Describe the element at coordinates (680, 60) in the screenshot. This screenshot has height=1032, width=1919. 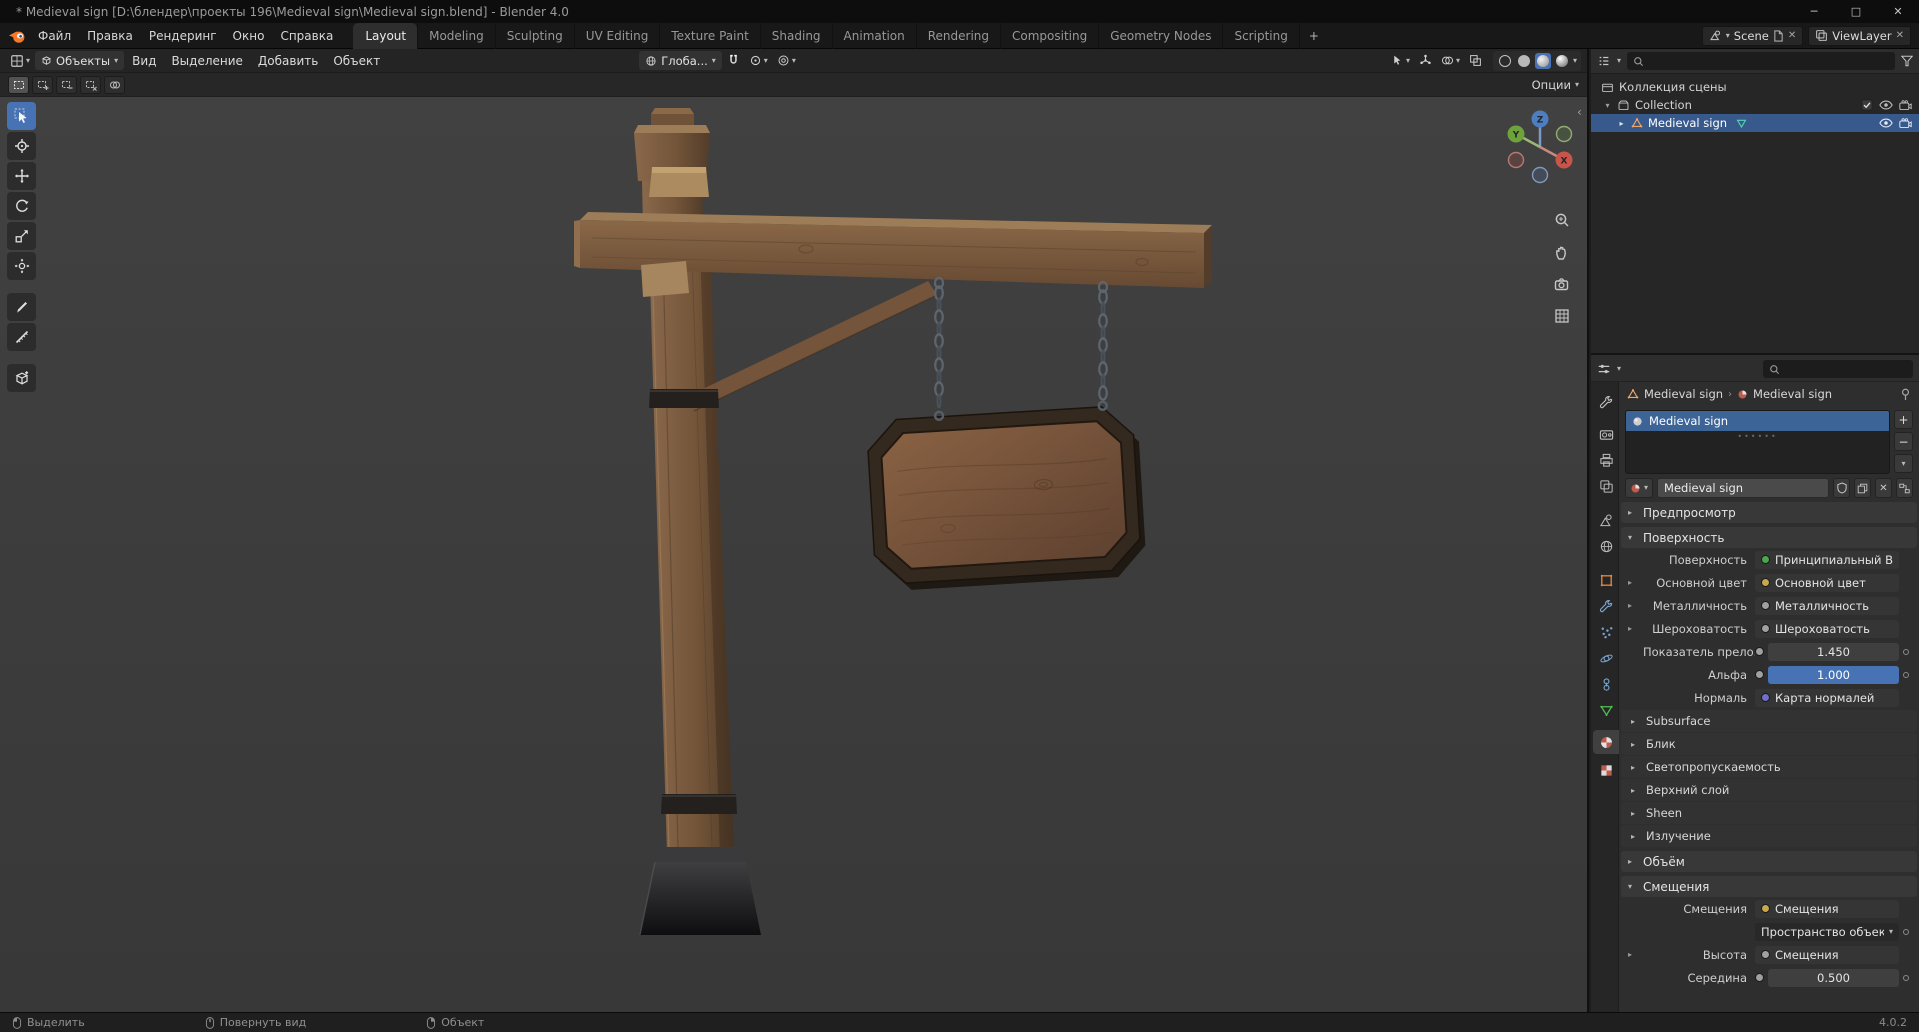
I see `transform-orientation-selector: Глоба... ▾` at that location.